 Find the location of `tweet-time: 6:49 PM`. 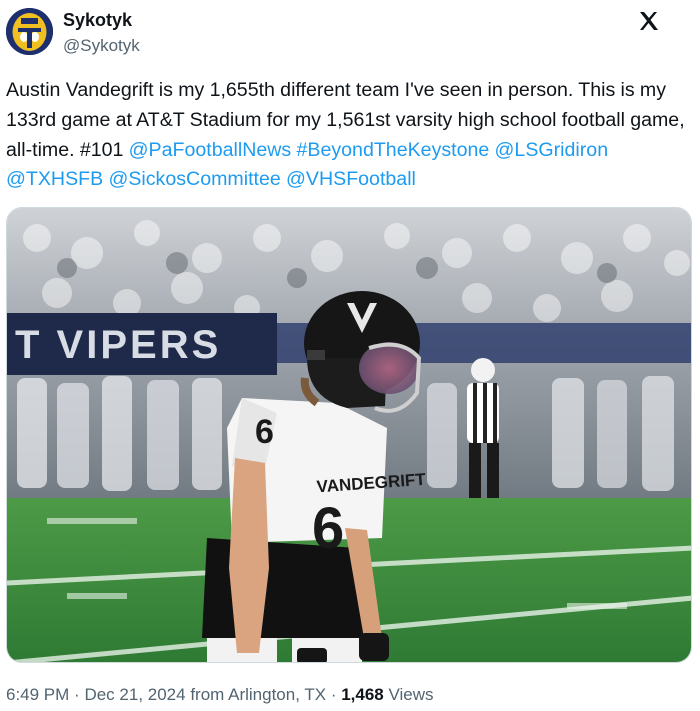

tweet-time: 6:49 PM is located at coordinates (37, 694).